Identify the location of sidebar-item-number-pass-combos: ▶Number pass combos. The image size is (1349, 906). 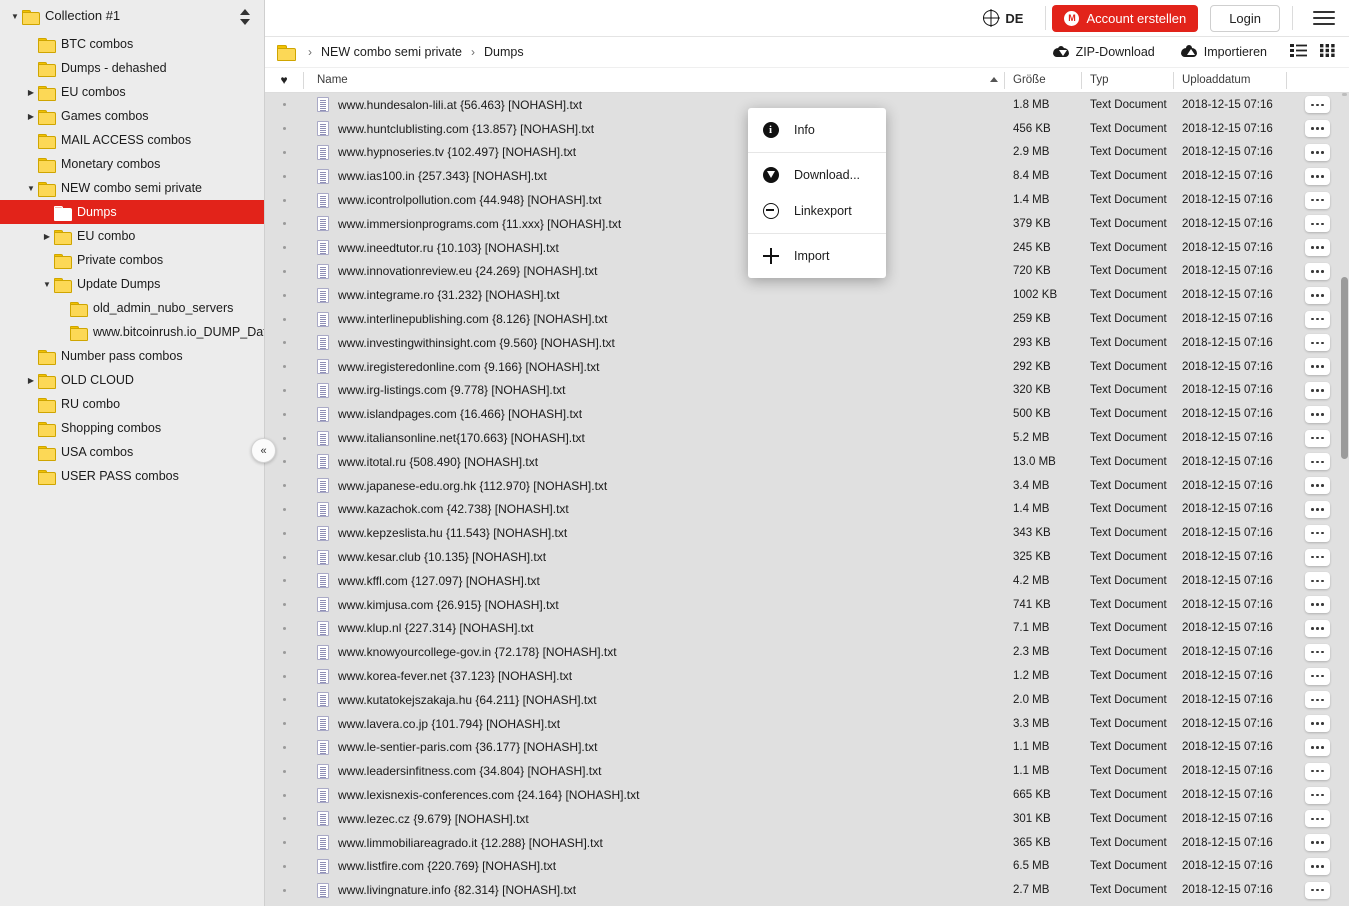
(132, 356).